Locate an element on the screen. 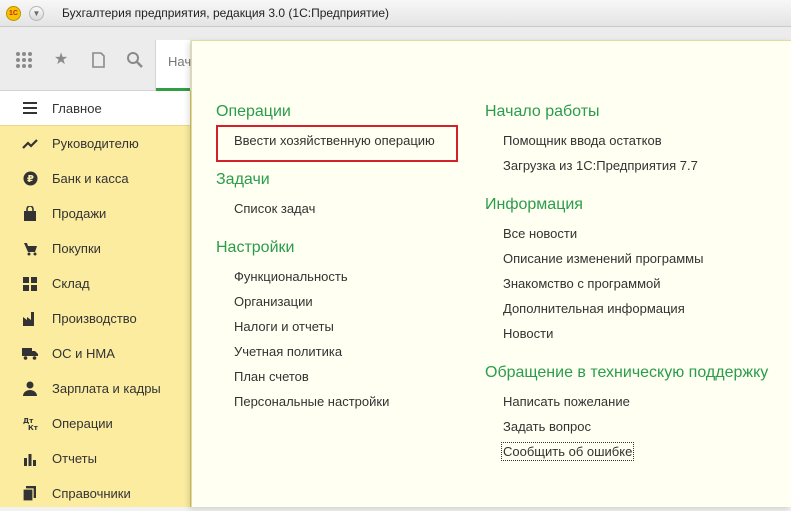 The width and height of the screenshot is (791, 511). svg-text: Кт is located at coordinates (33, 427).